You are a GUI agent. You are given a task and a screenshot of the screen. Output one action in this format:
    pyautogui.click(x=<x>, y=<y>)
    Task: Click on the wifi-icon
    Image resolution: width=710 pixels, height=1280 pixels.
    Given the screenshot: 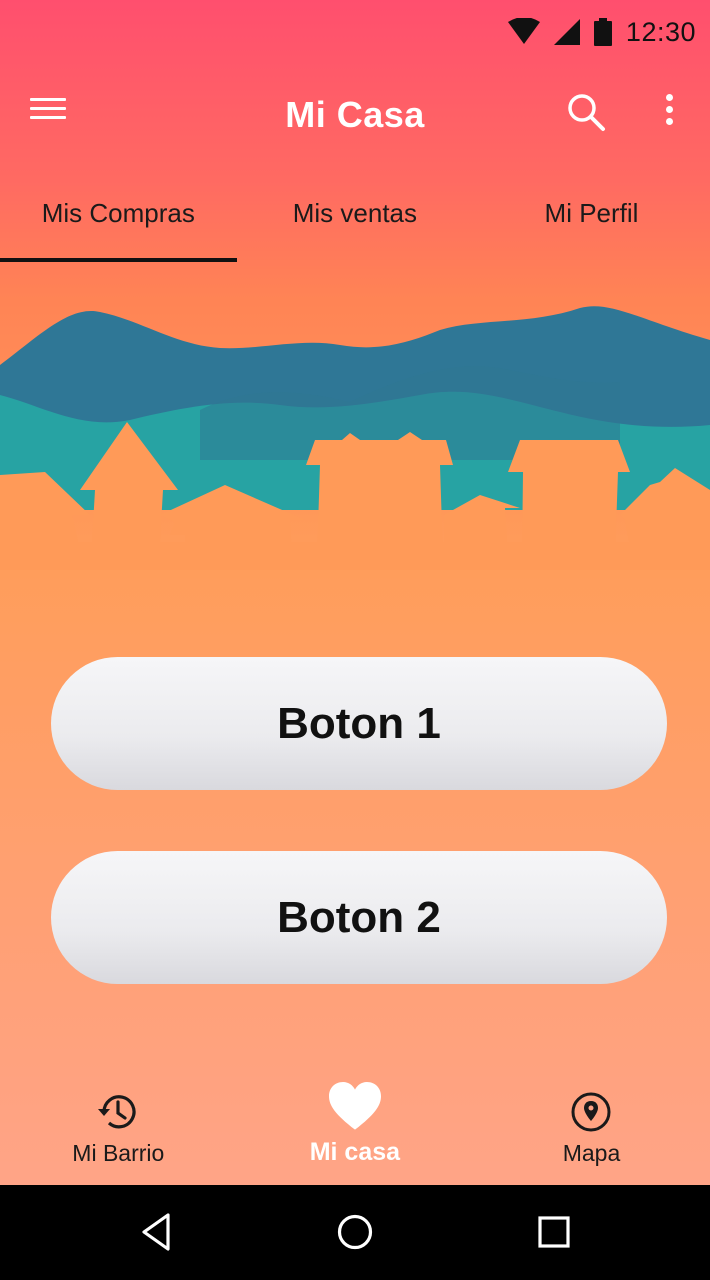 What is the action you would take?
    pyautogui.click(x=523, y=31)
    